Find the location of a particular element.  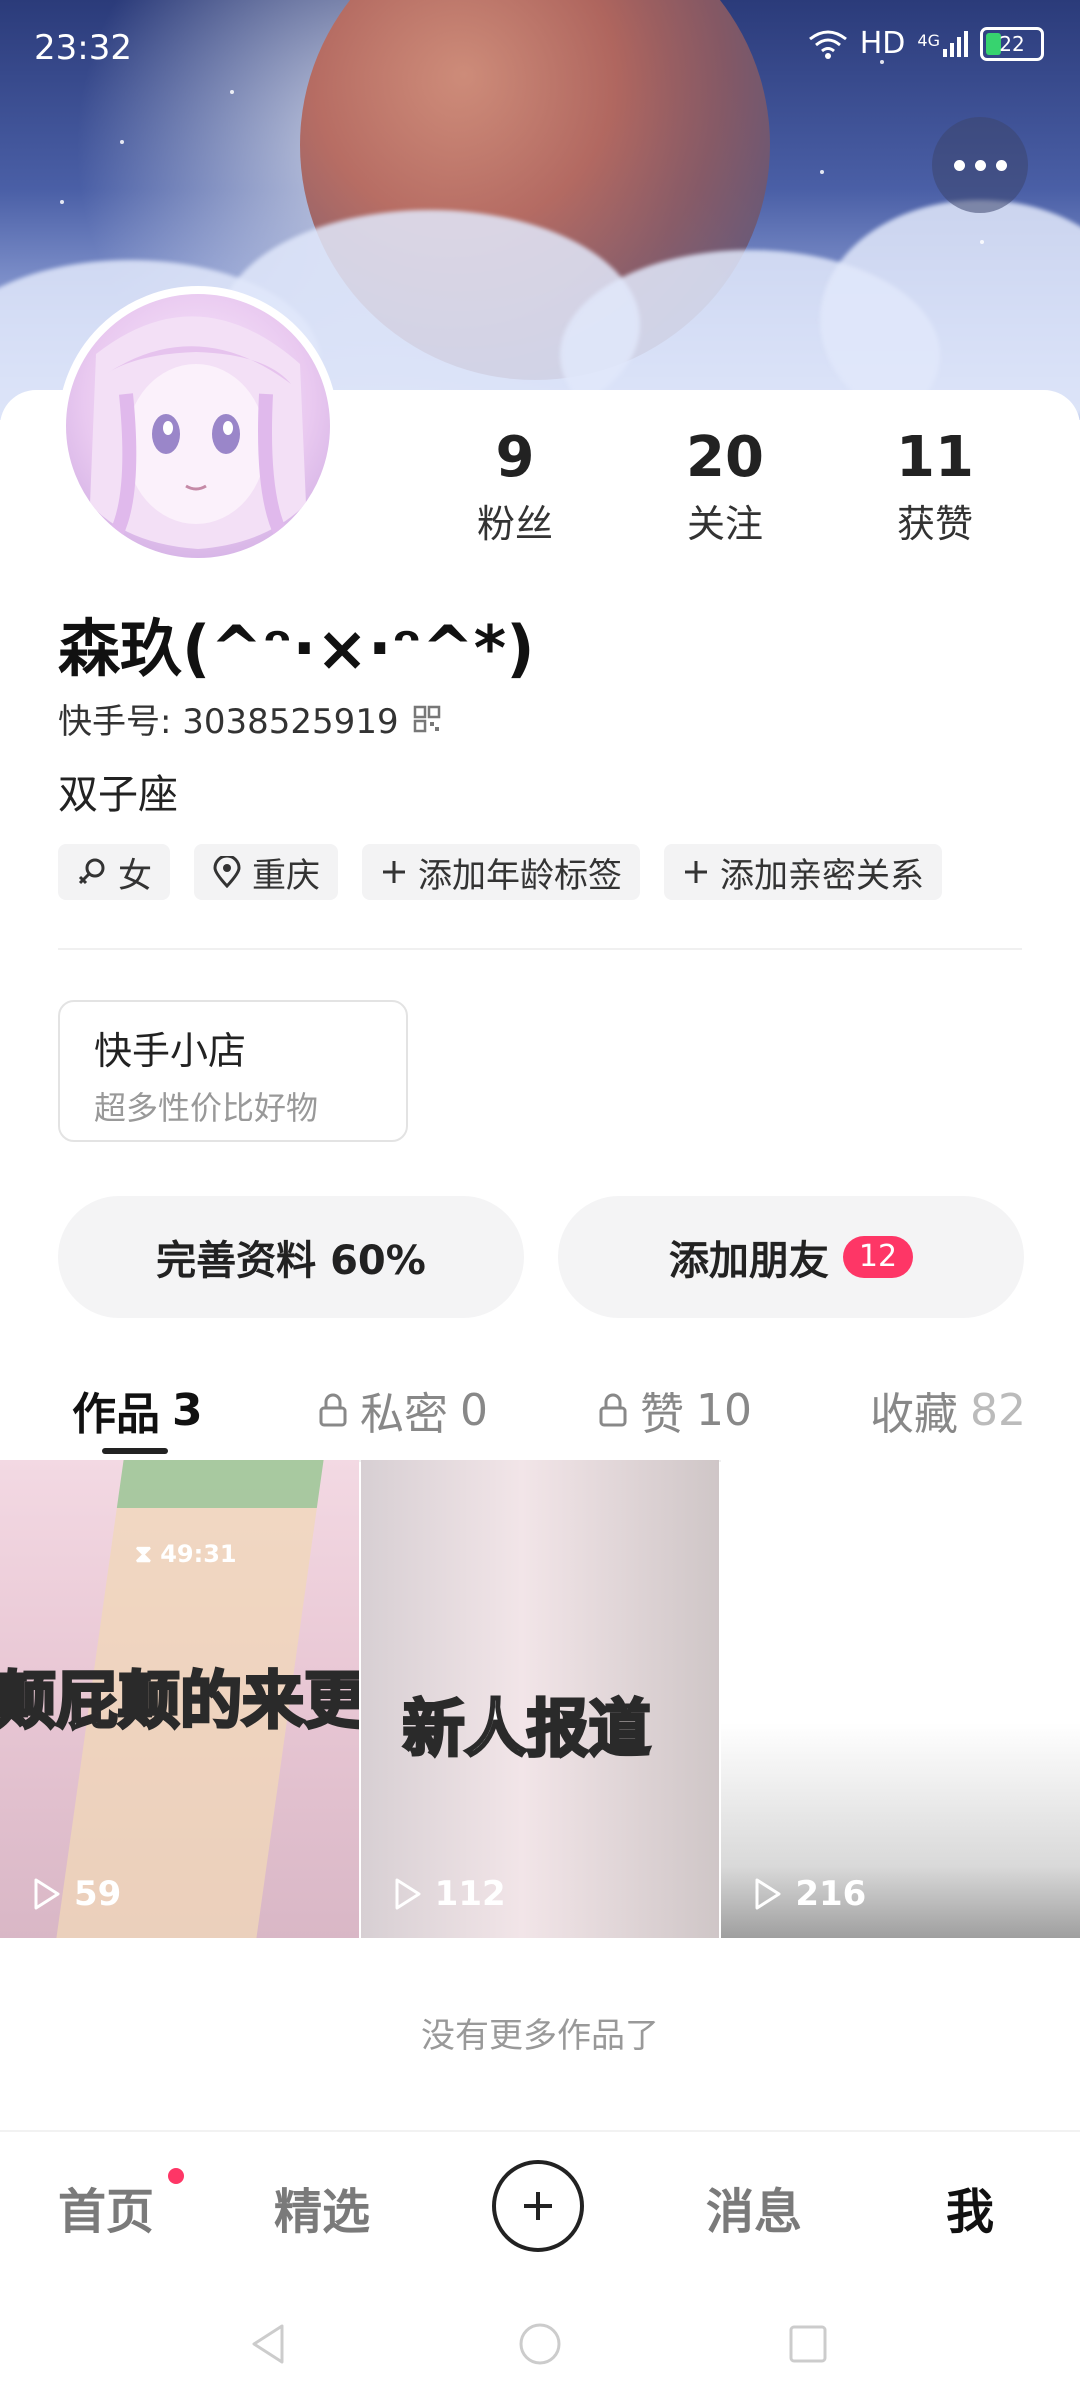

tab-label: 赞 is located at coordinates (662, 1414).